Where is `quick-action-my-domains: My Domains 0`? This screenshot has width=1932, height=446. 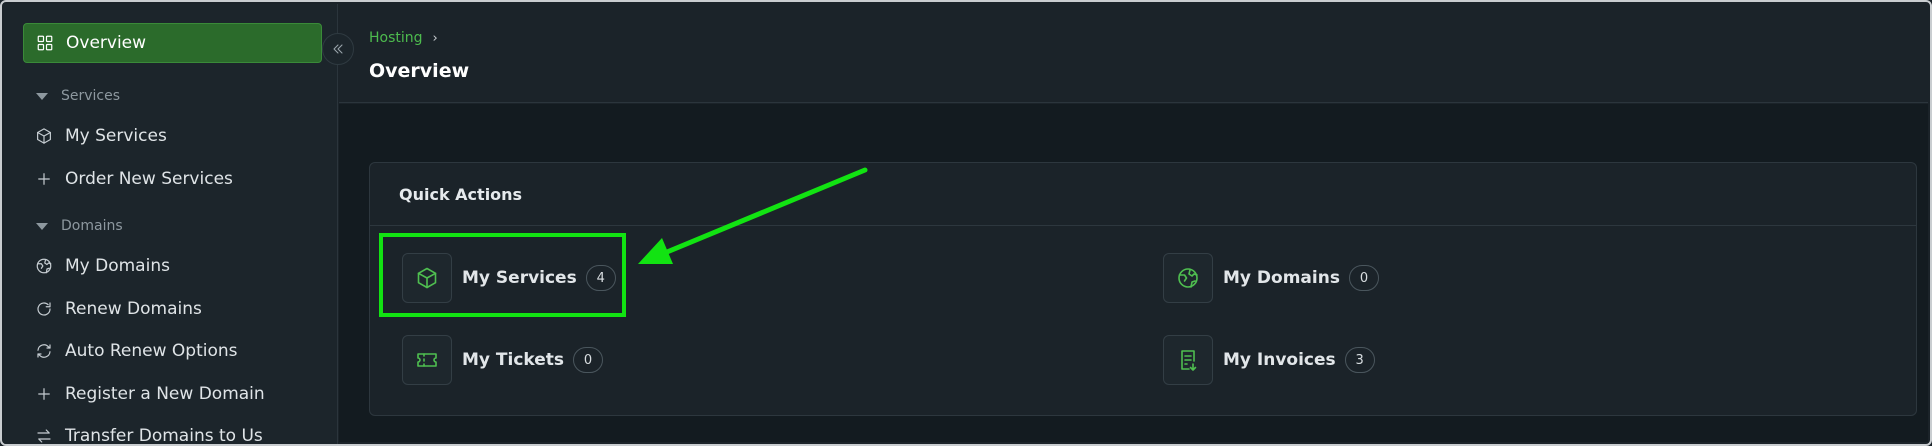 quick-action-my-domains: My Domains 0 is located at coordinates (1271, 278).